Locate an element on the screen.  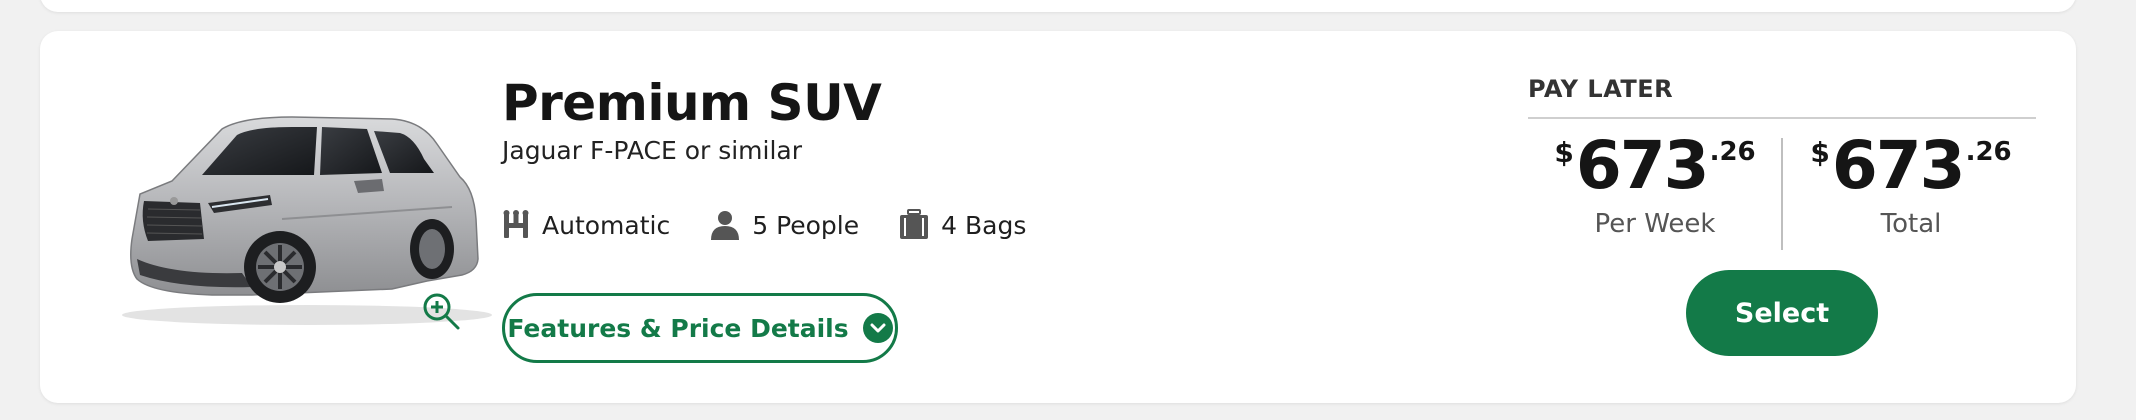
vehicle-class-title: Premium SUV is located at coordinates (692, 103).